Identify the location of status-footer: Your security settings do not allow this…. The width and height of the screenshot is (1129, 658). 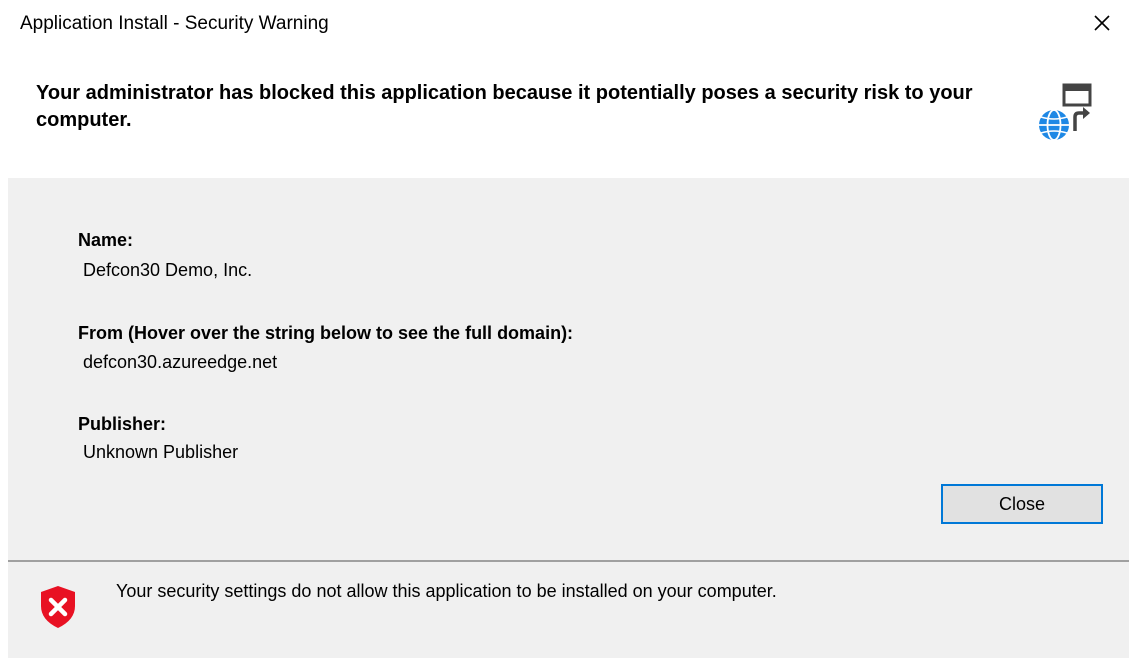
(568, 610).